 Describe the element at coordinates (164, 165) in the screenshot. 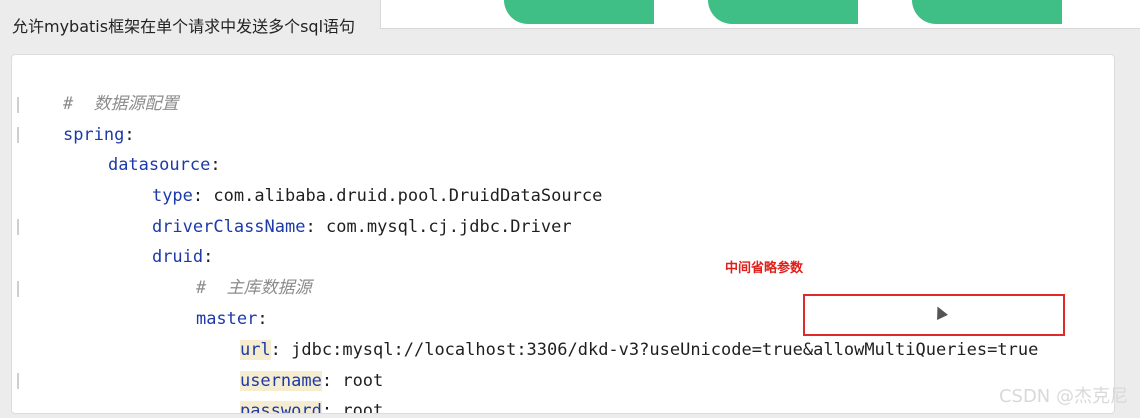

I see `code-line-datasource: datasource:` at that location.